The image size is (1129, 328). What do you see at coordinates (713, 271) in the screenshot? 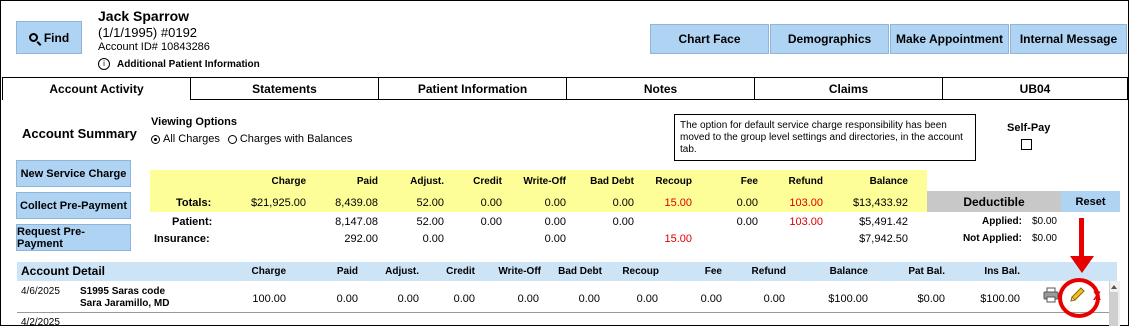
I see `detail-col-fee: Fee` at bounding box center [713, 271].